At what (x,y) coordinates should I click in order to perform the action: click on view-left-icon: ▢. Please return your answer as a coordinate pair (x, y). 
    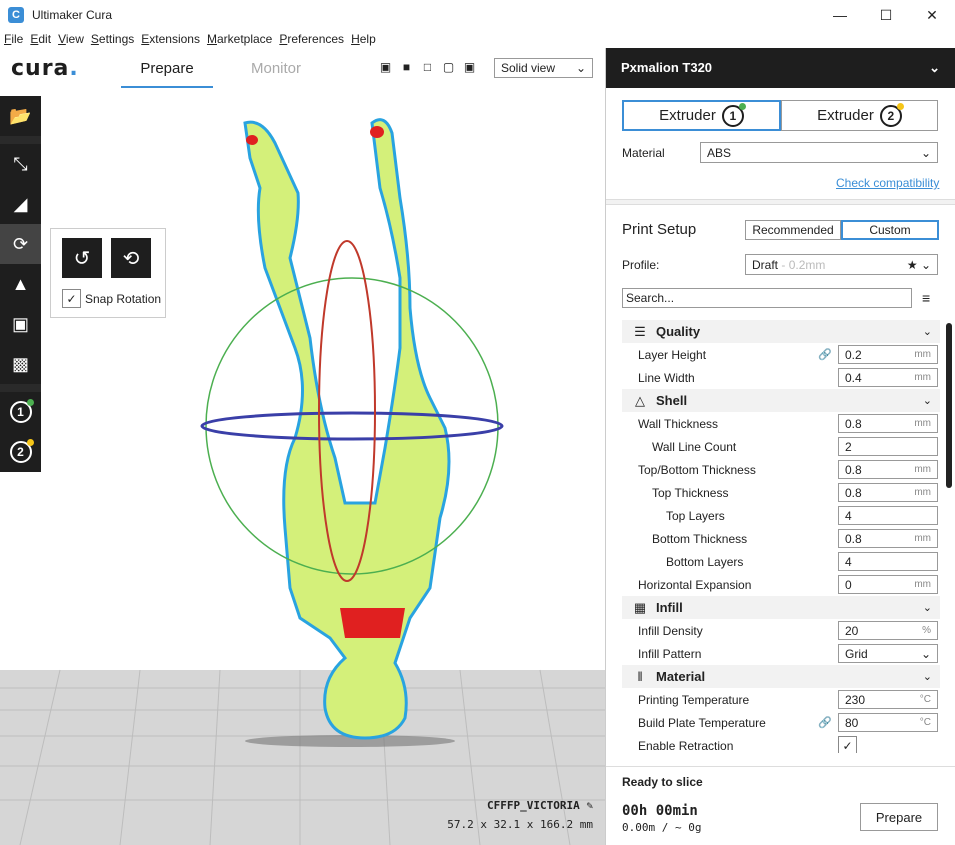
    Looking at the image, I should click on (448, 67).